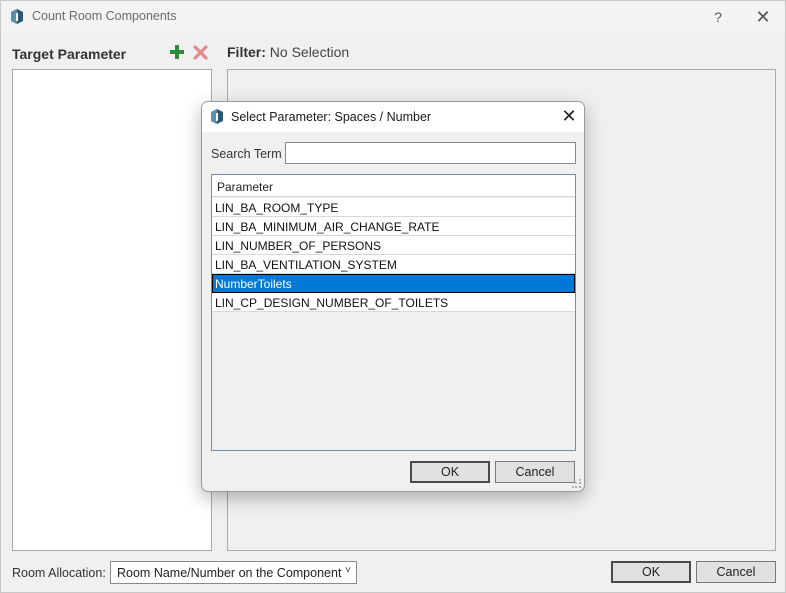  I want to click on dialog-title-bar: Select Parameter: Spaces / Number ✕, so click(393, 117).